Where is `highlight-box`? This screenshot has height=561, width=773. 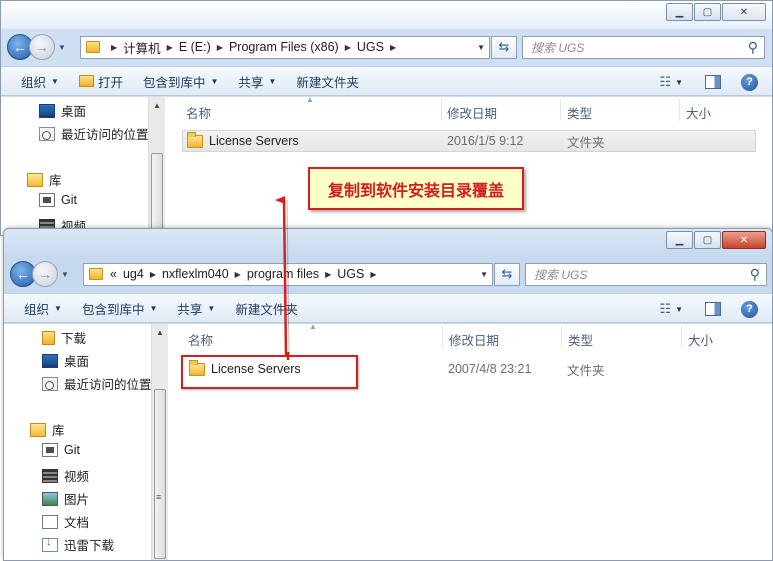 highlight-box is located at coordinates (269, 372).